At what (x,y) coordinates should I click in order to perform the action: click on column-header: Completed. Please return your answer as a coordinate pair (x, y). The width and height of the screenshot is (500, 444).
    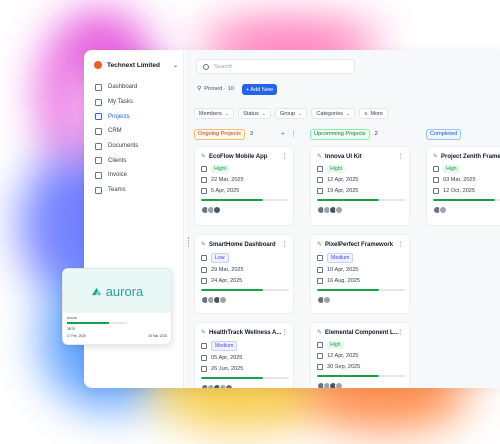
    Looking at the image, I should click on (463, 134).